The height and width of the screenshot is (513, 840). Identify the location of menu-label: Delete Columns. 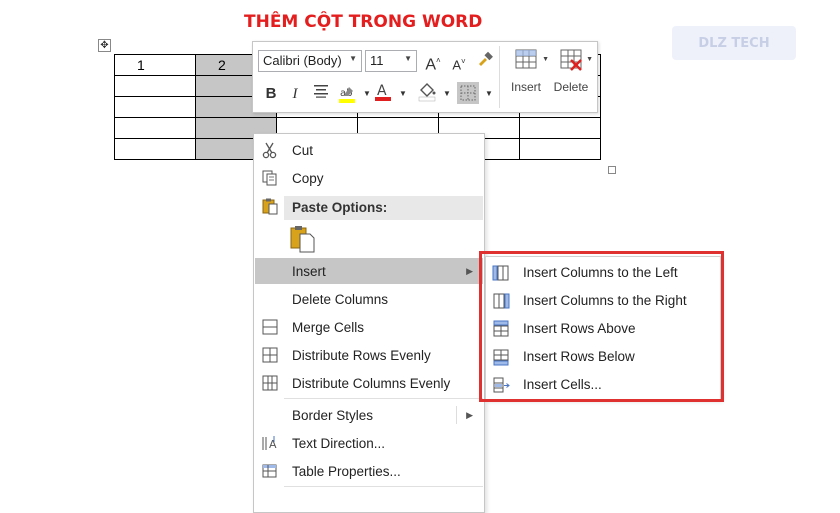
(340, 299).